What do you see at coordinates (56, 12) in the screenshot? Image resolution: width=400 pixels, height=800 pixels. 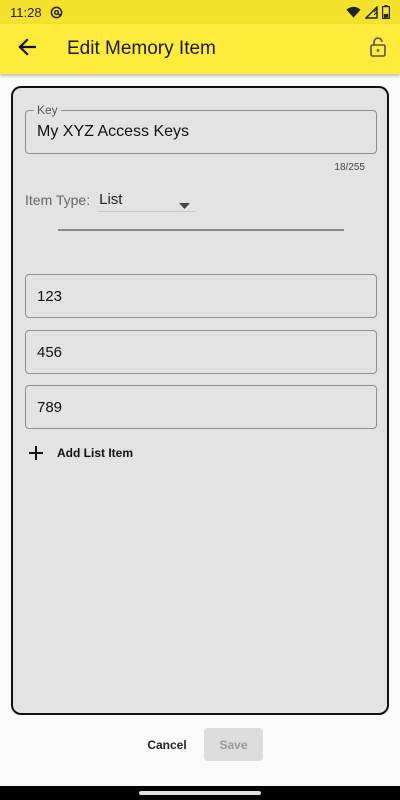 I see `at-sign-icon` at bounding box center [56, 12].